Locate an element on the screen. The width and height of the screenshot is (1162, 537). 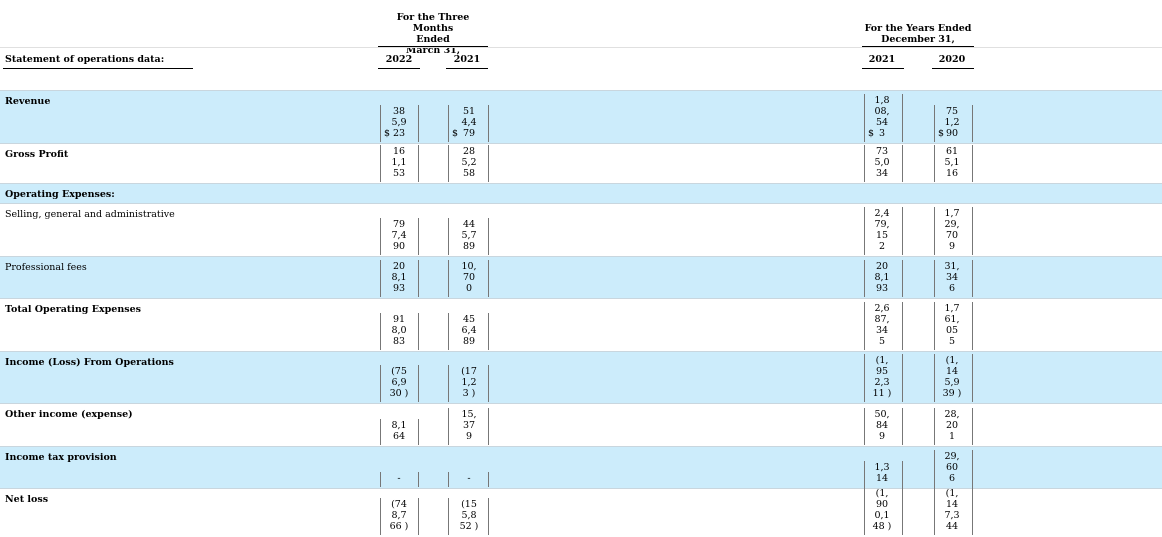
years-header: For the Years Ended December 31, is located at coordinates (918, 34).